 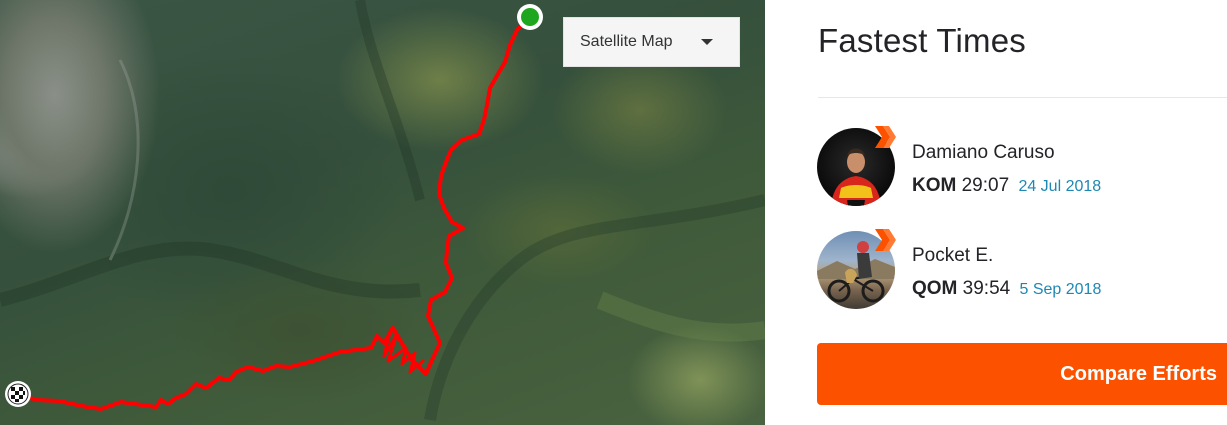 I want to click on leader-name: Pocket E., so click(x=952, y=256).